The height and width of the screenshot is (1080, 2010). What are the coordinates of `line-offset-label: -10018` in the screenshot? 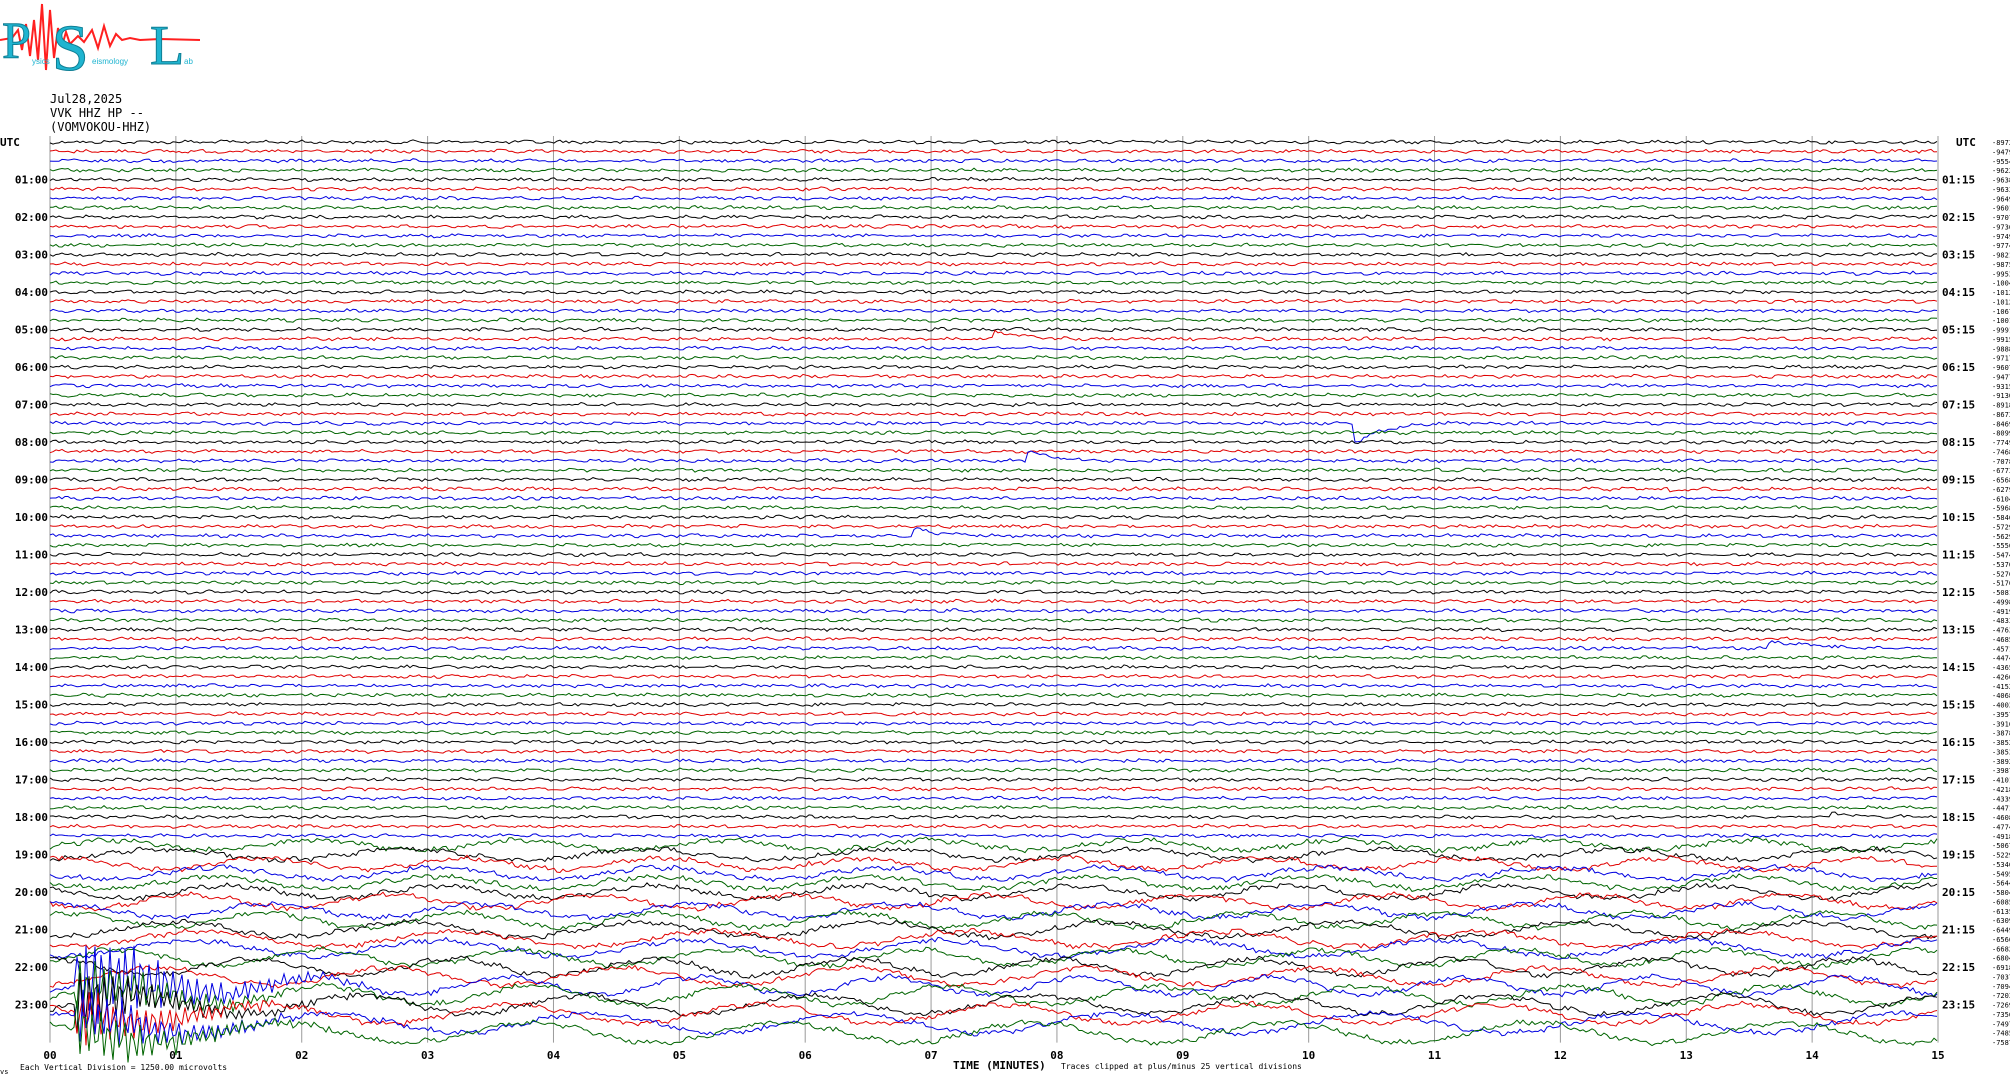 It's located at (2001, 321).